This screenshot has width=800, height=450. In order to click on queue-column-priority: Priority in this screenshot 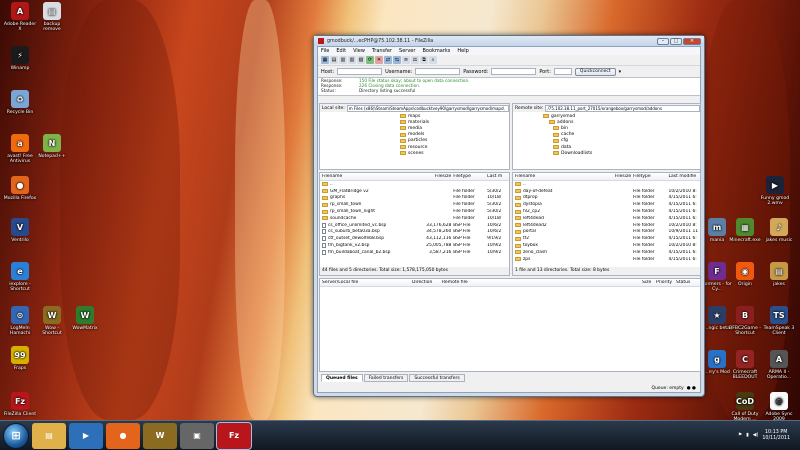, I will do `click(664, 282)`.